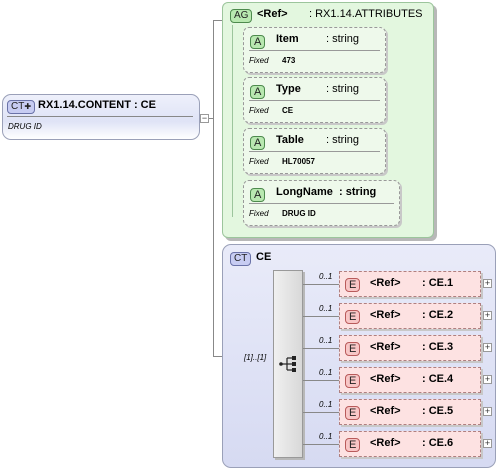  I want to click on attribute-name: LongName, so click(304, 192).